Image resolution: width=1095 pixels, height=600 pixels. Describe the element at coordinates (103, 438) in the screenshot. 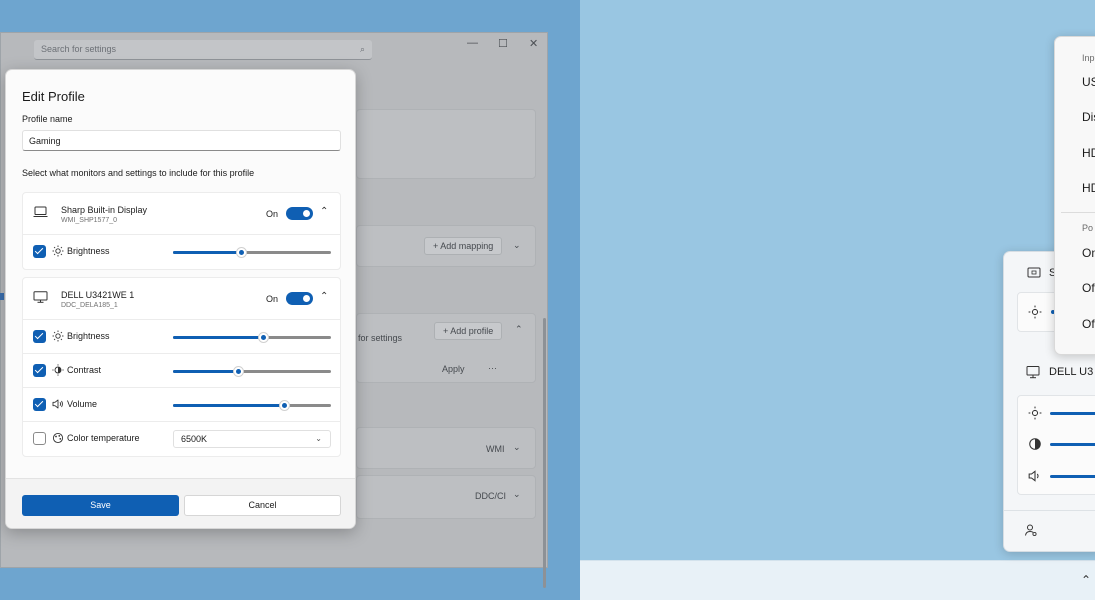

I see `setting-label: Color temperature` at that location.